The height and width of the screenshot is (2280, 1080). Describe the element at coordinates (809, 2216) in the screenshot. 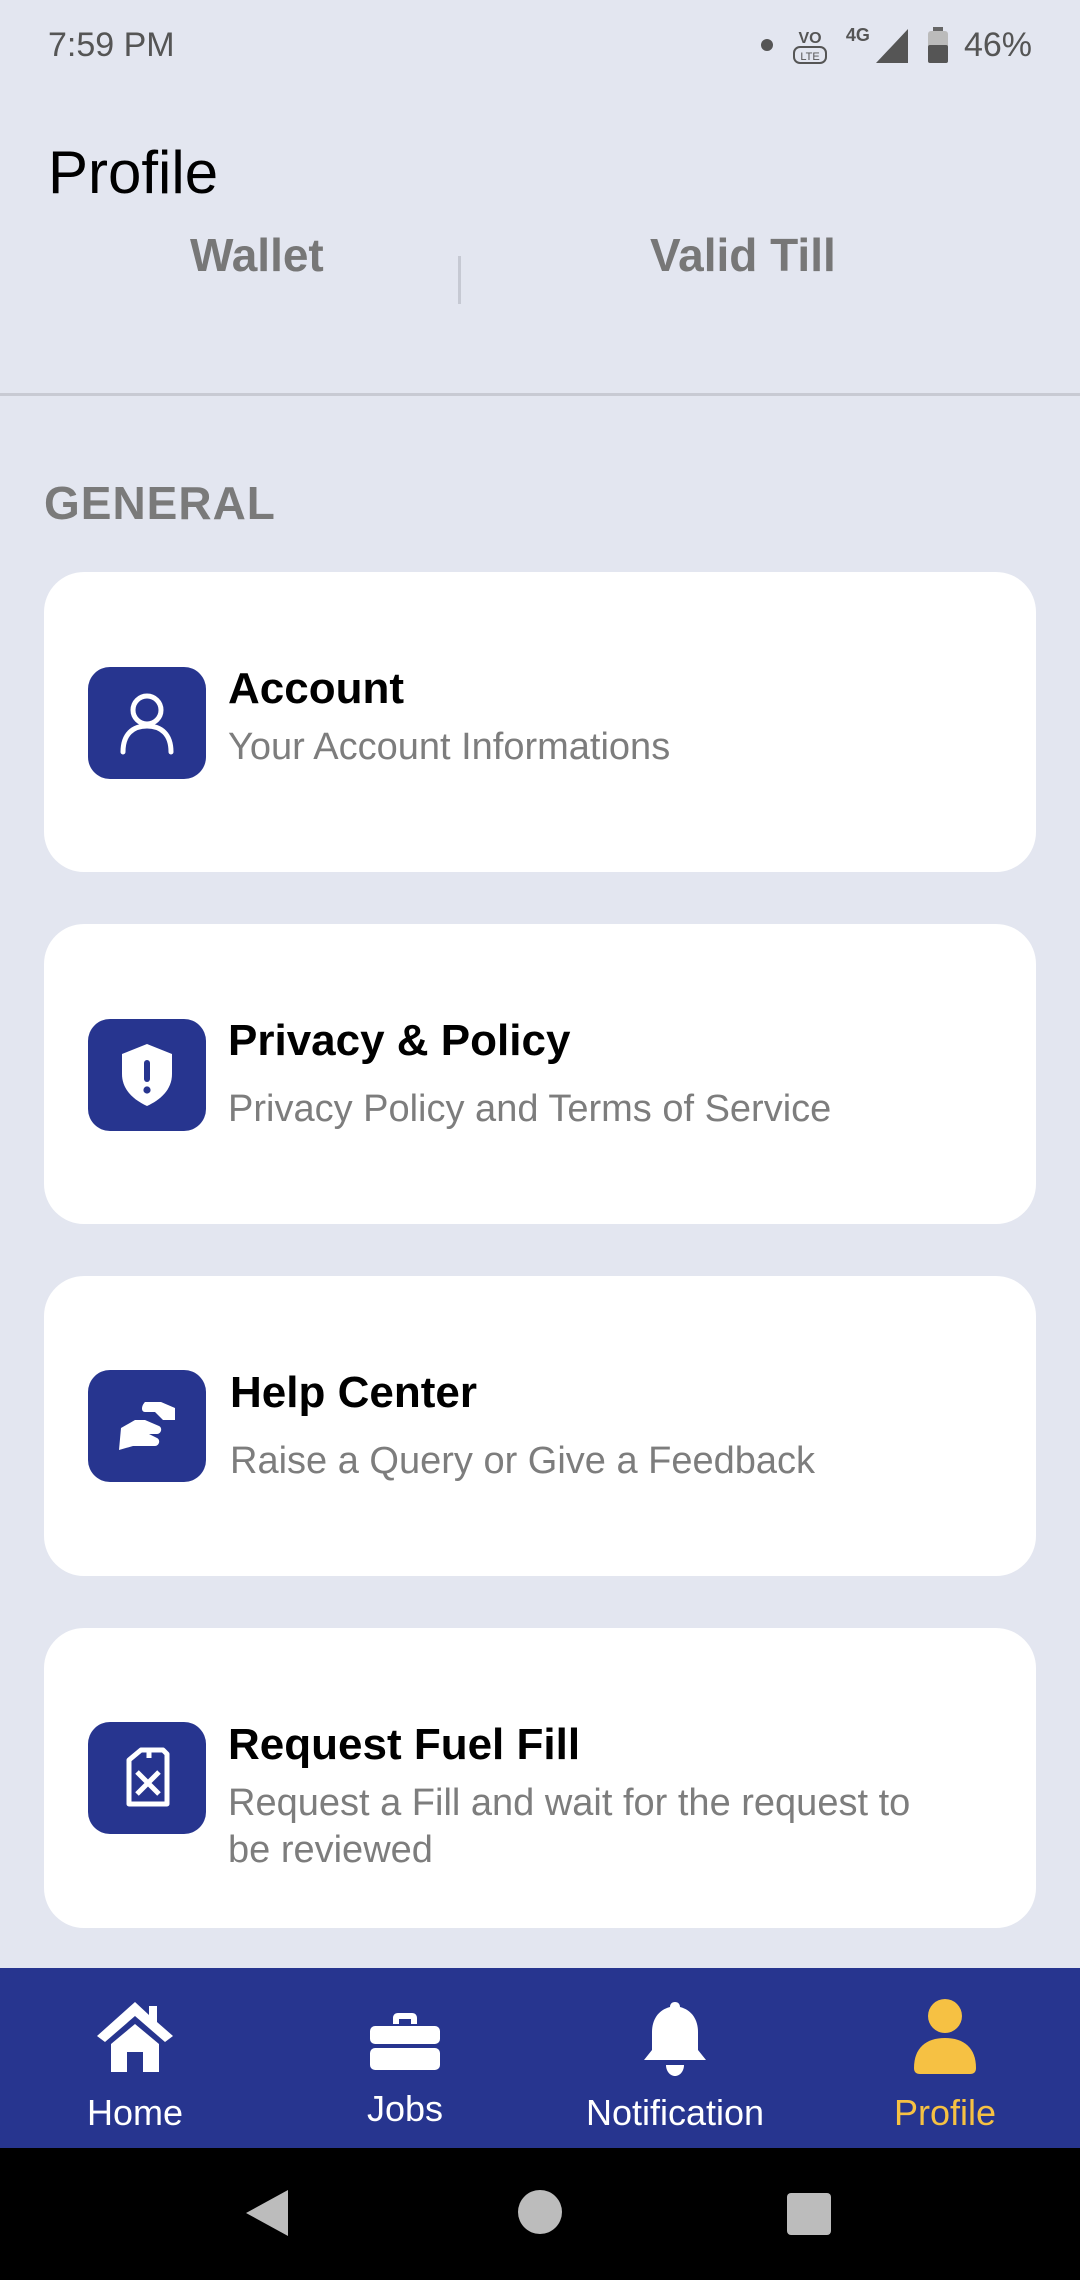

I see `recents-icon` at that location.